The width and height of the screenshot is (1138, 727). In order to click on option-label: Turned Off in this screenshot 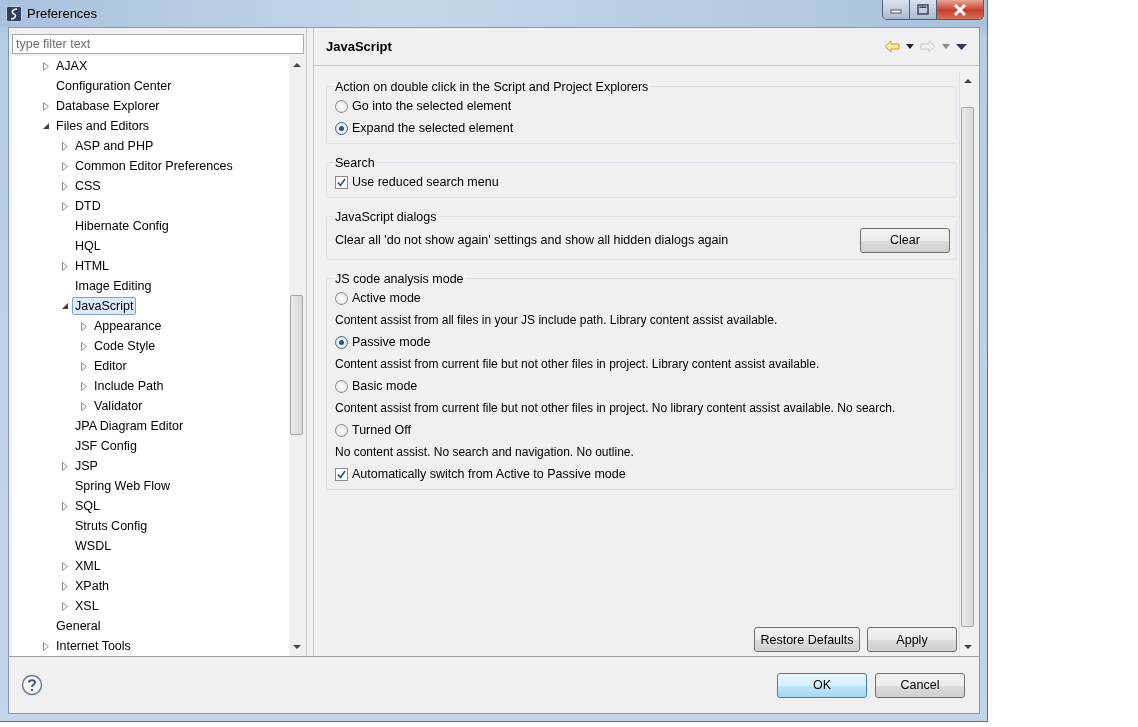, I will do `click(382, 430)`.